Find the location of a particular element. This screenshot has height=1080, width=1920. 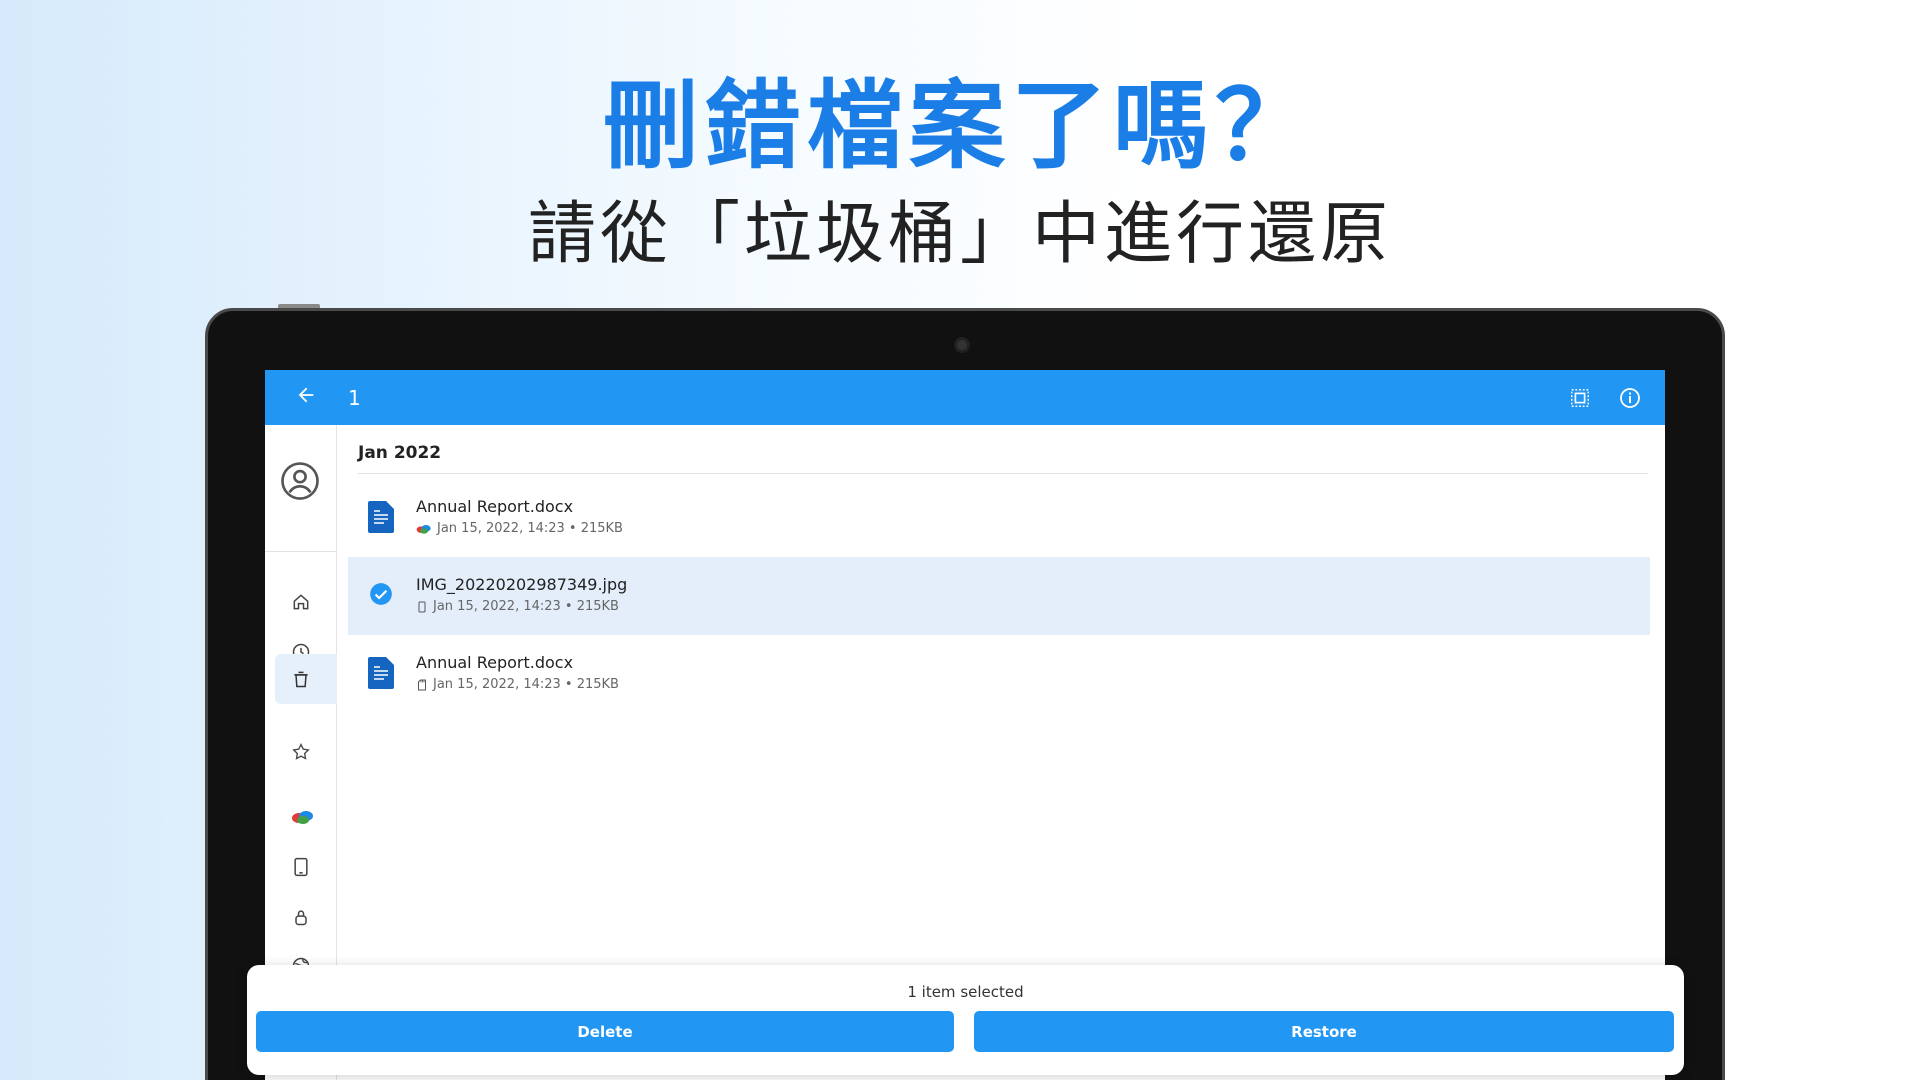

sidebar-item-device is located at coordinates (306, 867).